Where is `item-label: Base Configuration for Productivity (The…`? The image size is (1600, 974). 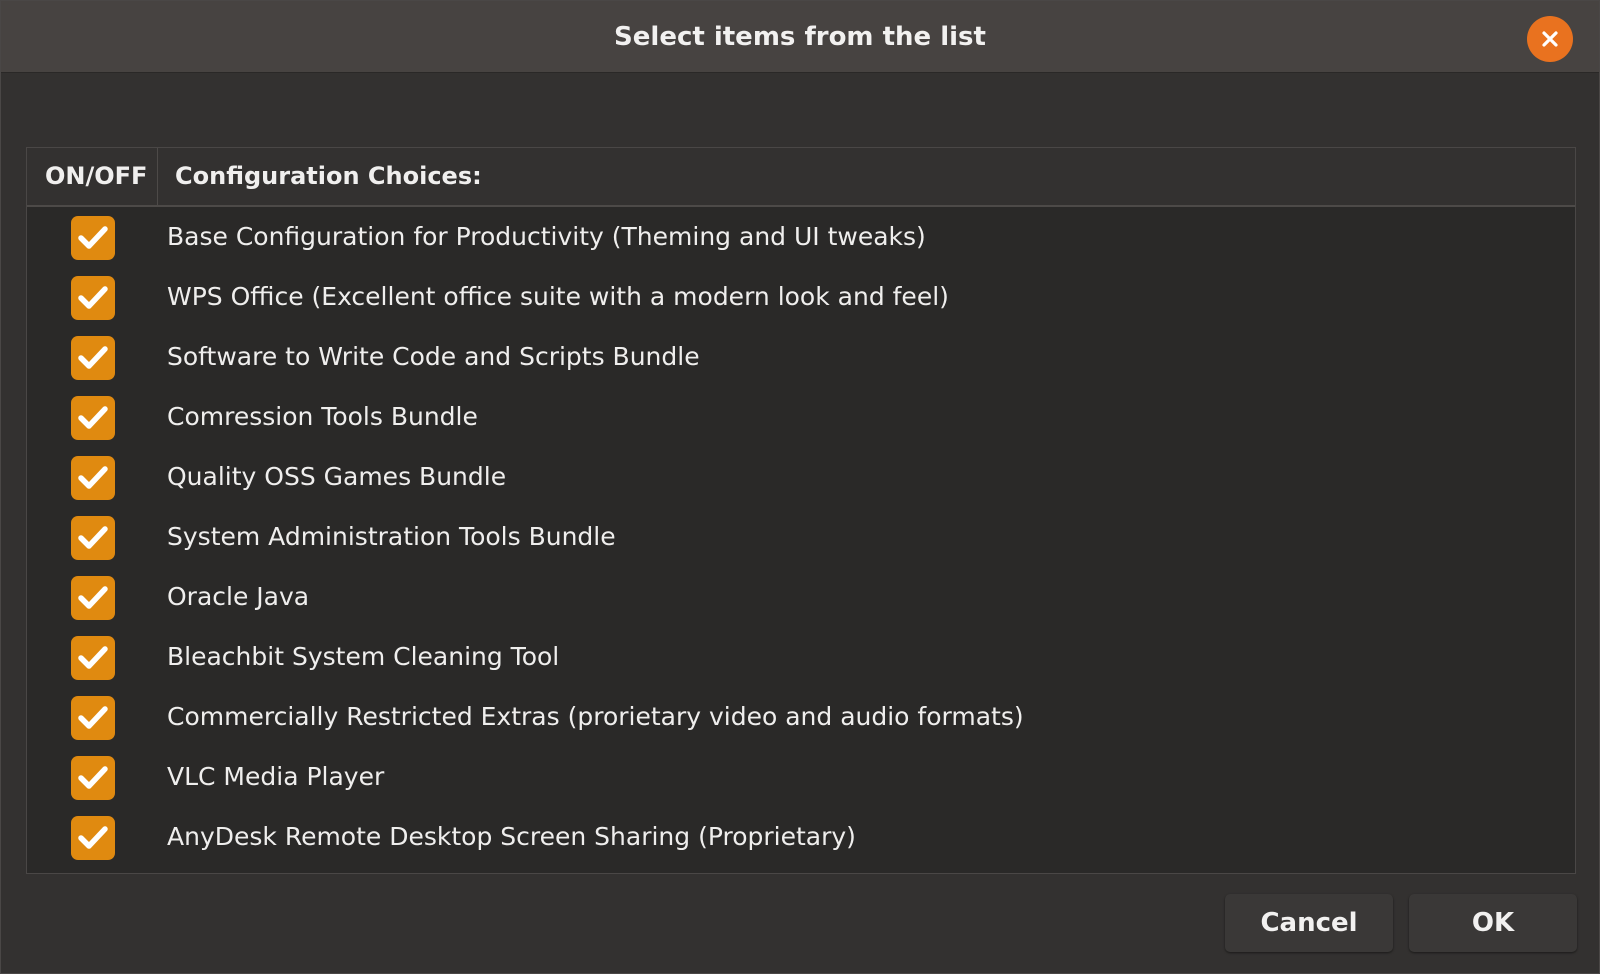
item-label: Base Configuration for Productivity (The… is located at coordinates (546, 236).